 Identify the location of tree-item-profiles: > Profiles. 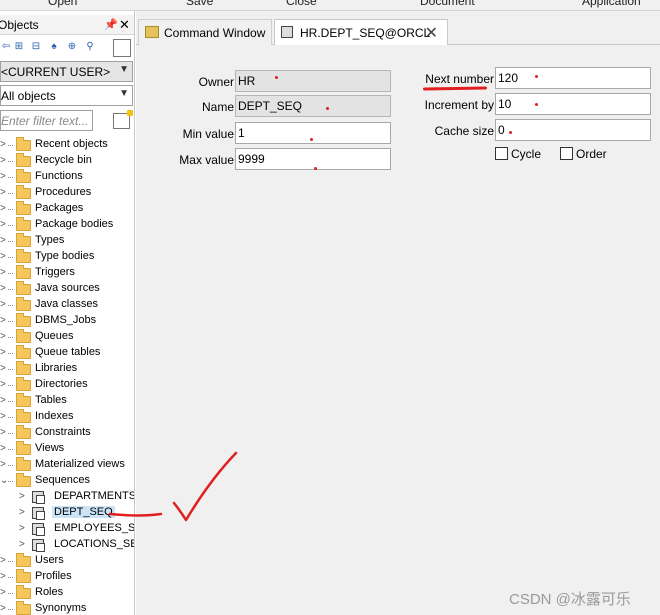
(67, 577).